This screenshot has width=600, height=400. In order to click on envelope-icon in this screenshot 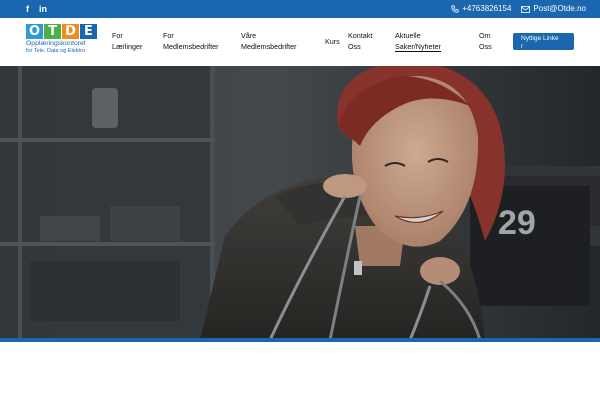, I will do `click(526, 9)`.